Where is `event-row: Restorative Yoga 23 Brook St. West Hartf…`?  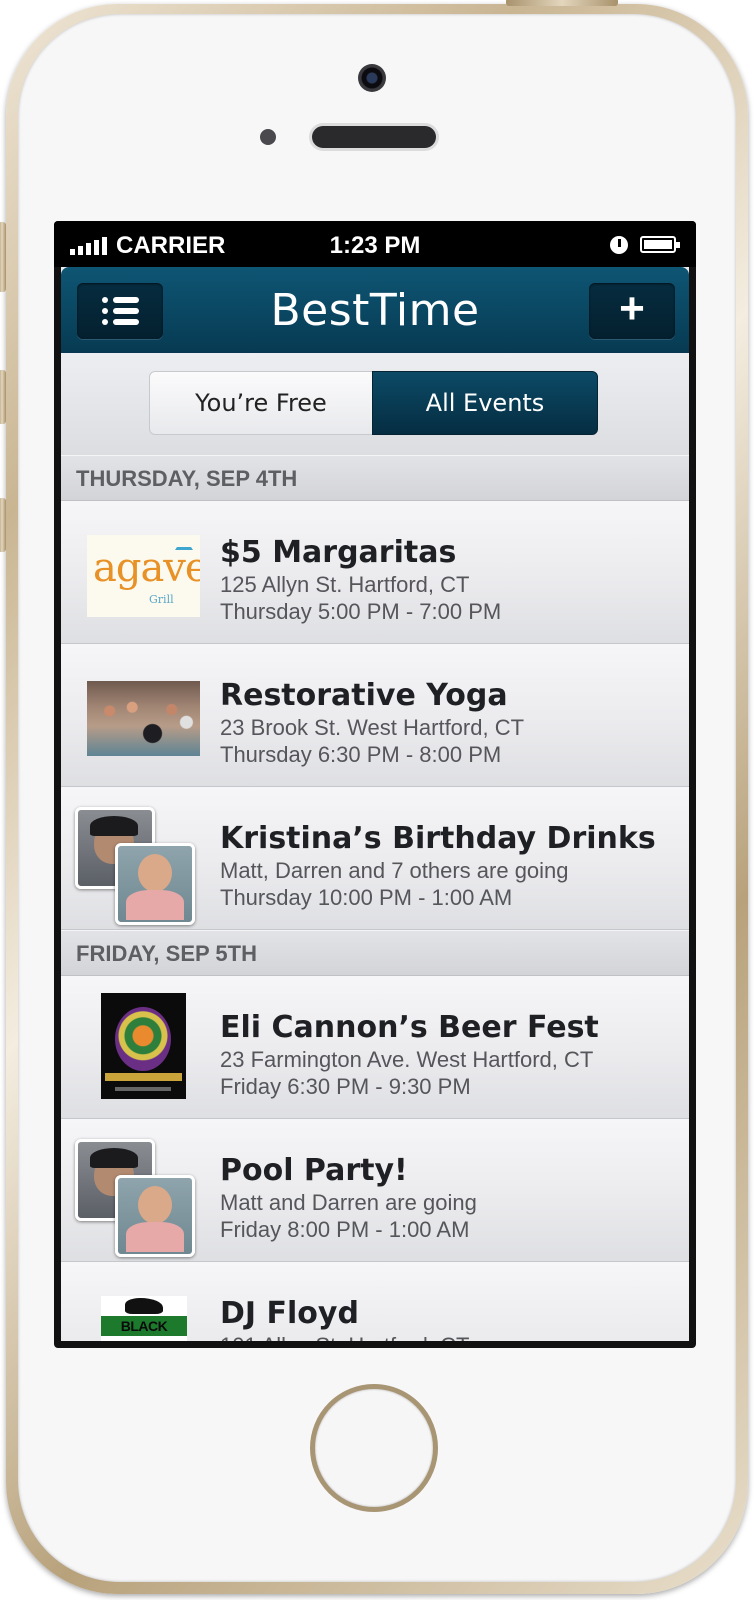
event-row: Restorative Yoga 23 Brook St. West Hartf… is located at coordinates (375, 715).